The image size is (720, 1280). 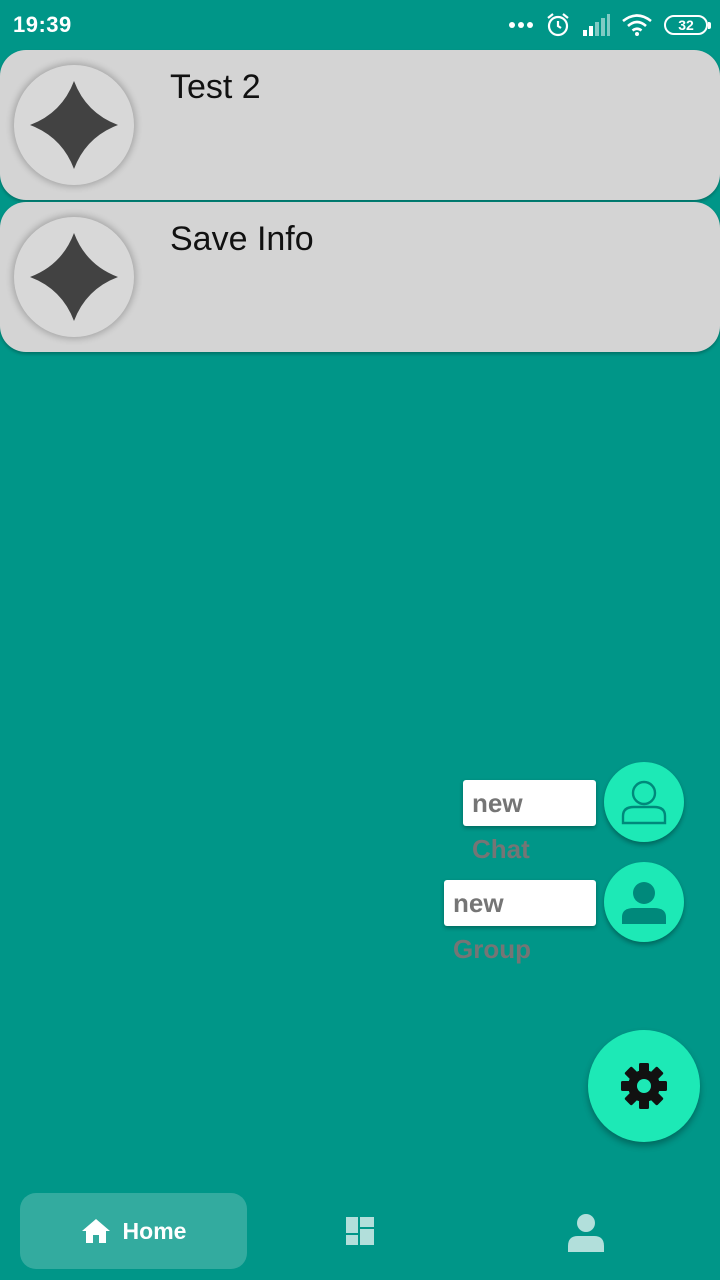 What do you see at coordinates (360, 25) in the screenshot?
I see `status-bar: 19:39 32` at bounding box center [360, 25].